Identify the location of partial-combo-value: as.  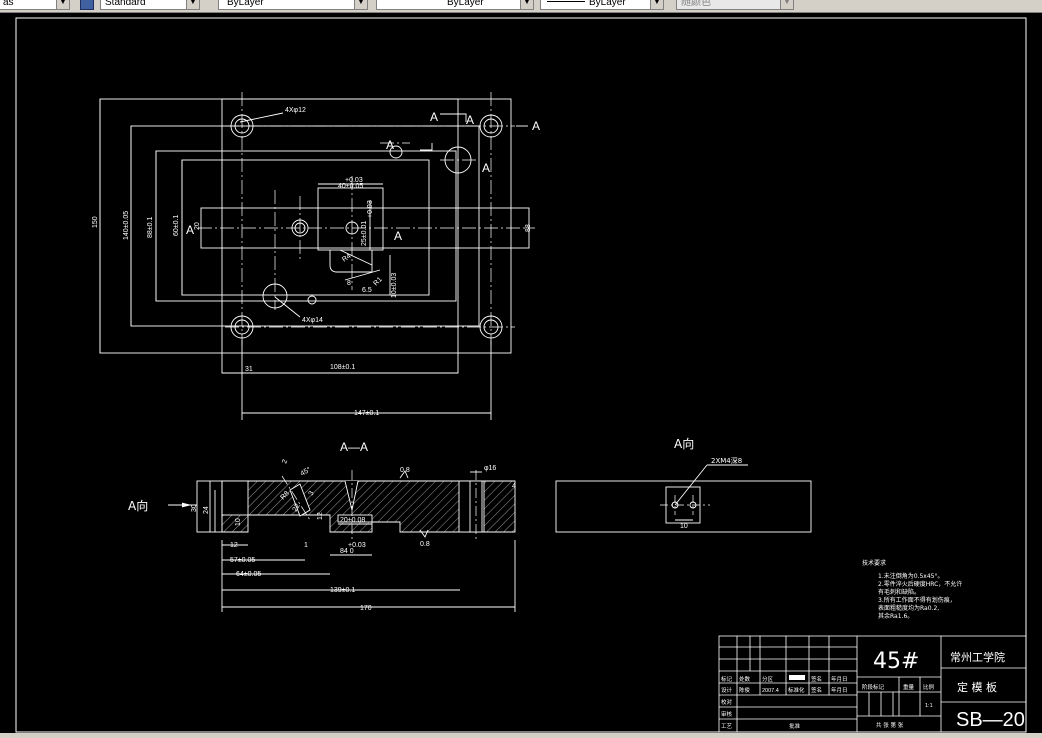
(8, 4).